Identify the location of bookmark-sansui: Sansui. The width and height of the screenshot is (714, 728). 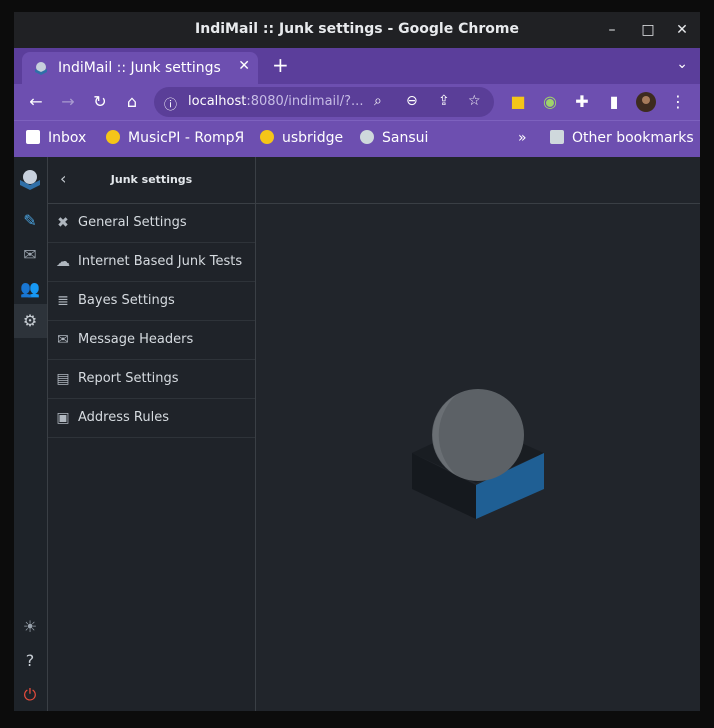
(394, 138).